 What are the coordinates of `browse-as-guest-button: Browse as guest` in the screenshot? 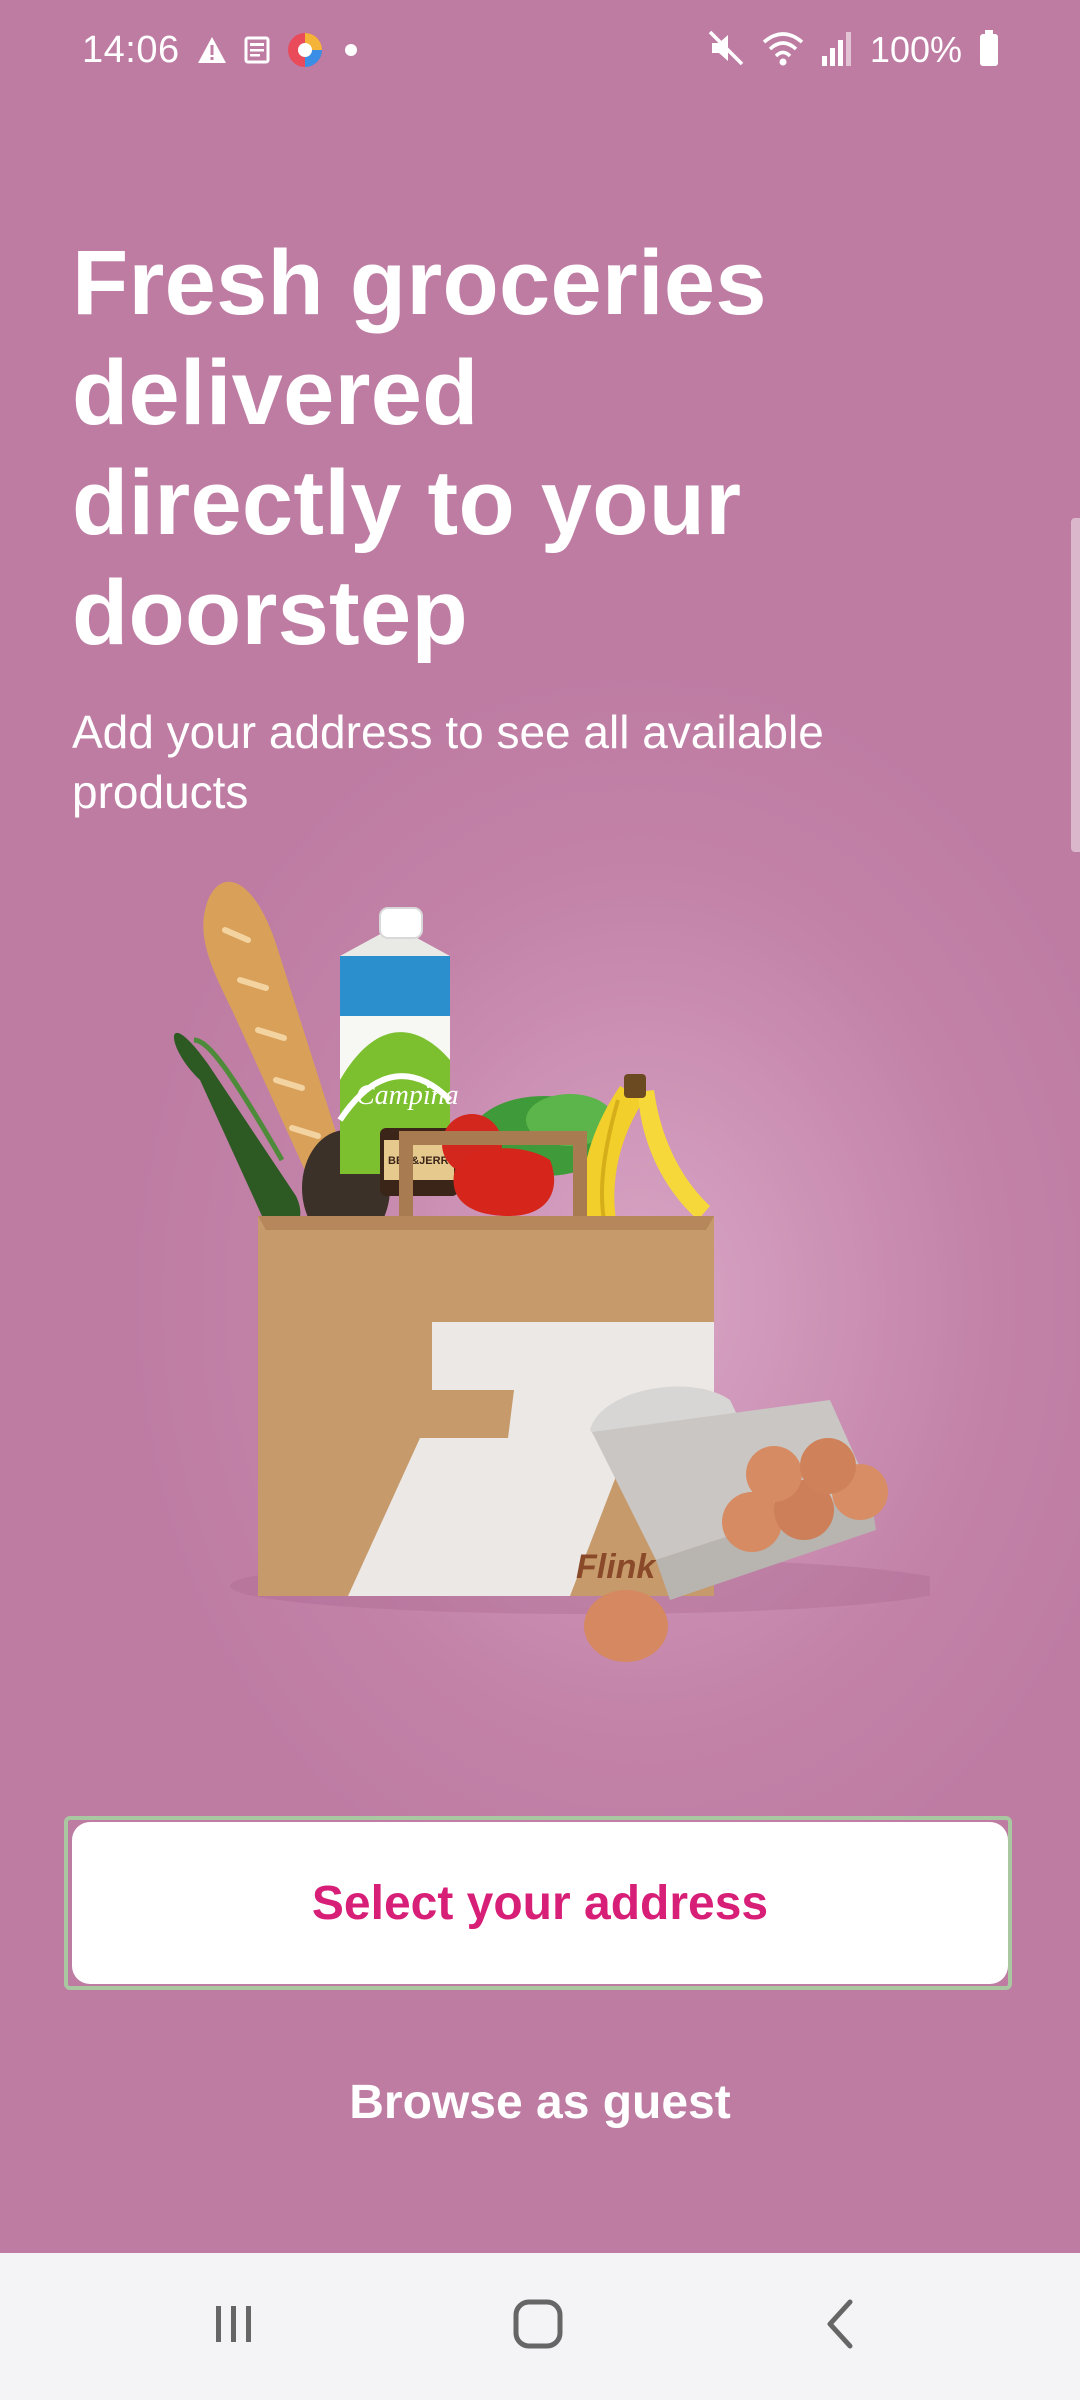 It's located at (540, 2102).